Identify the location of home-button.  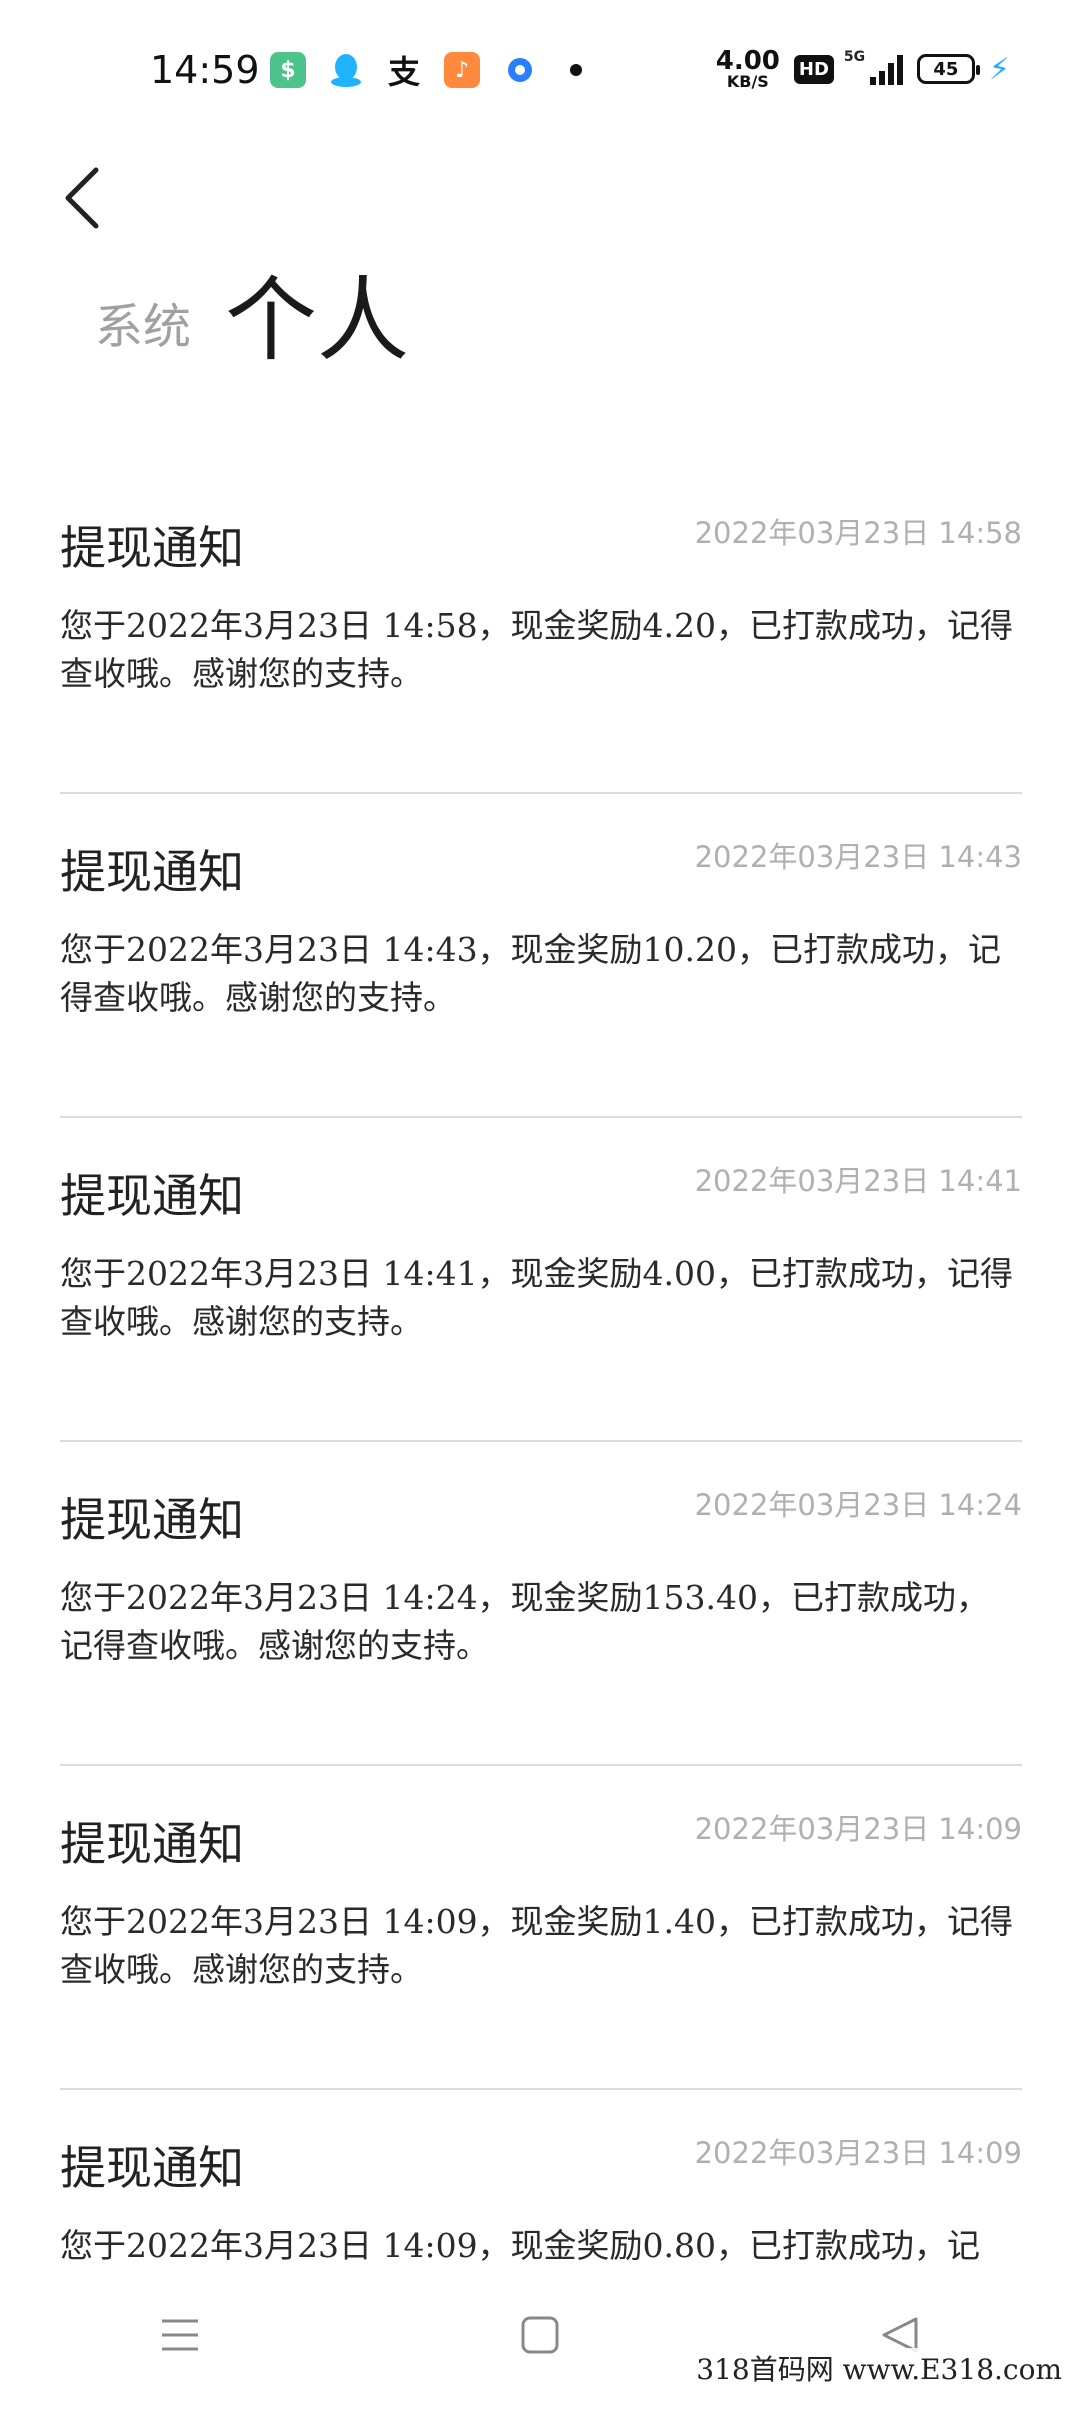
(540, 2335).